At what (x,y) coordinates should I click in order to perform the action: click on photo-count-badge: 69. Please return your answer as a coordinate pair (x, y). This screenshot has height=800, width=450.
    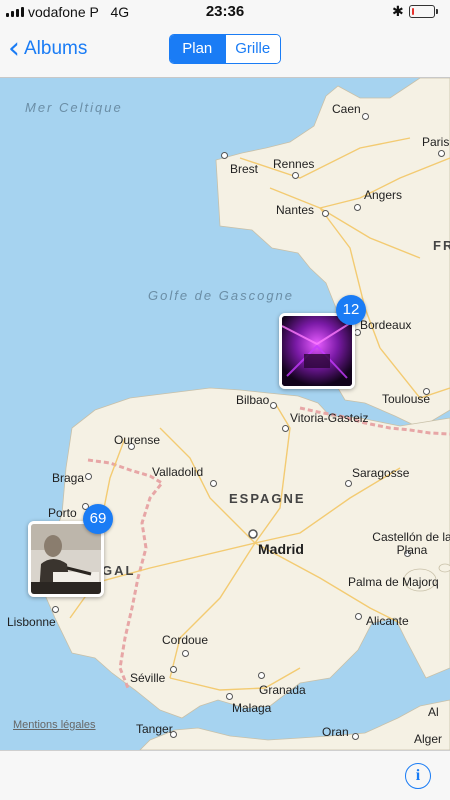
    Looking at the image, I should click on (98, 519).